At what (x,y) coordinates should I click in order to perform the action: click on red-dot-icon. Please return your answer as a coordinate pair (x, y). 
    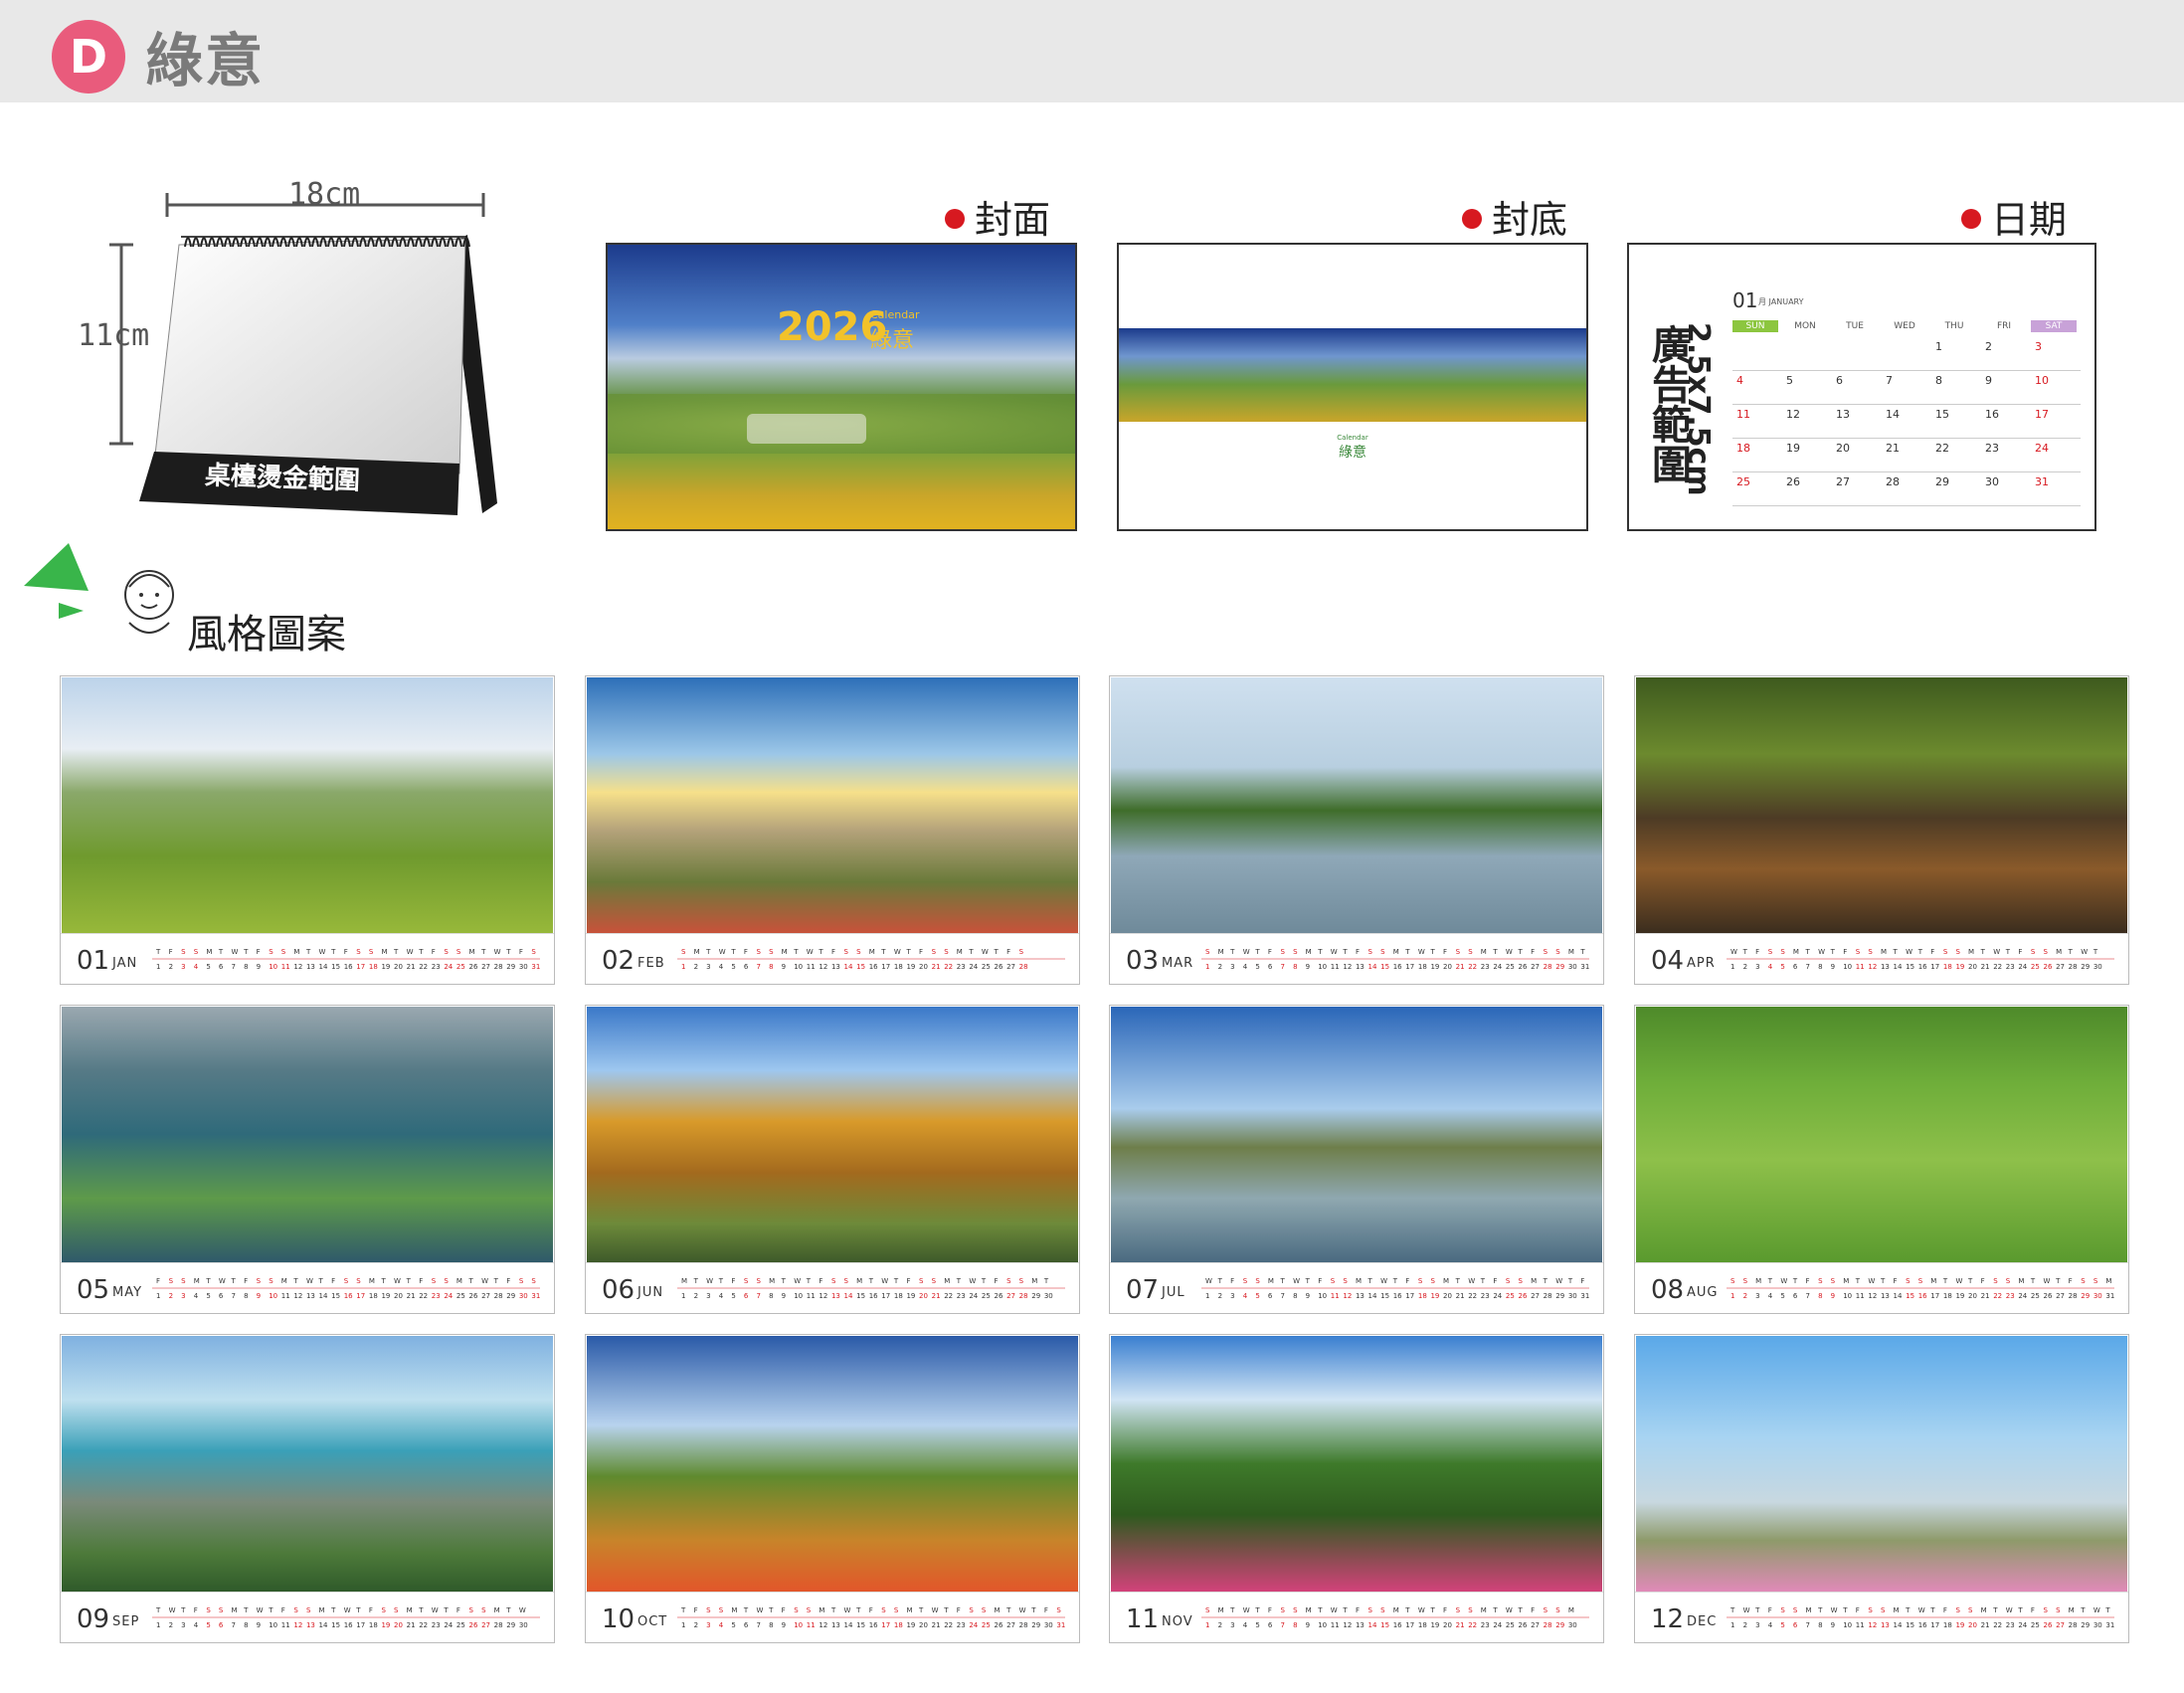
    Looking at the image, I should click on (1971, 218).